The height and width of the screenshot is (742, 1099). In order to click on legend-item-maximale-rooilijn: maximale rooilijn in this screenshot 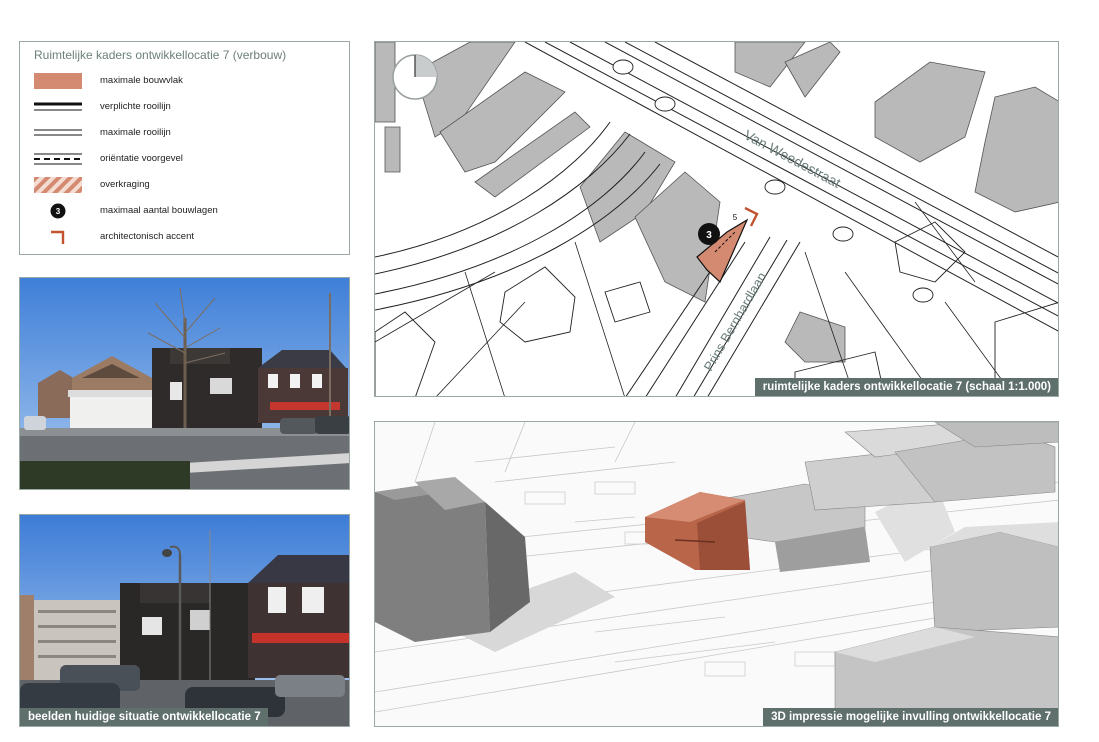, I will do `click(189, 134)`.